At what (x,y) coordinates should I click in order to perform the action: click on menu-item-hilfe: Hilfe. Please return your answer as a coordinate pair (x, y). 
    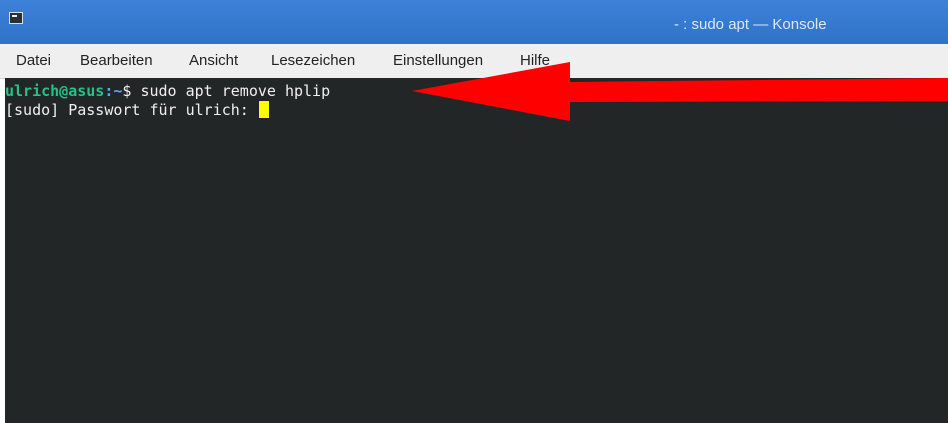
    Looking at the image, I should click on (535, 60).